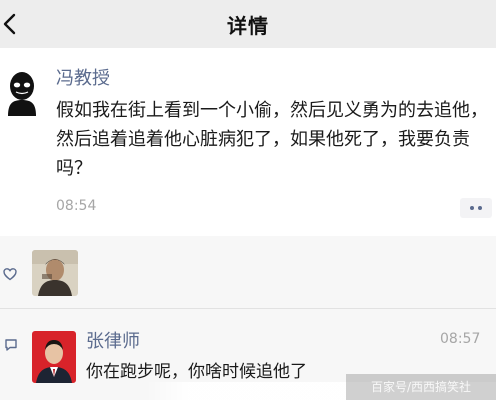 The image size is (496, 400). I want to click on back-button, so click(10, 24).